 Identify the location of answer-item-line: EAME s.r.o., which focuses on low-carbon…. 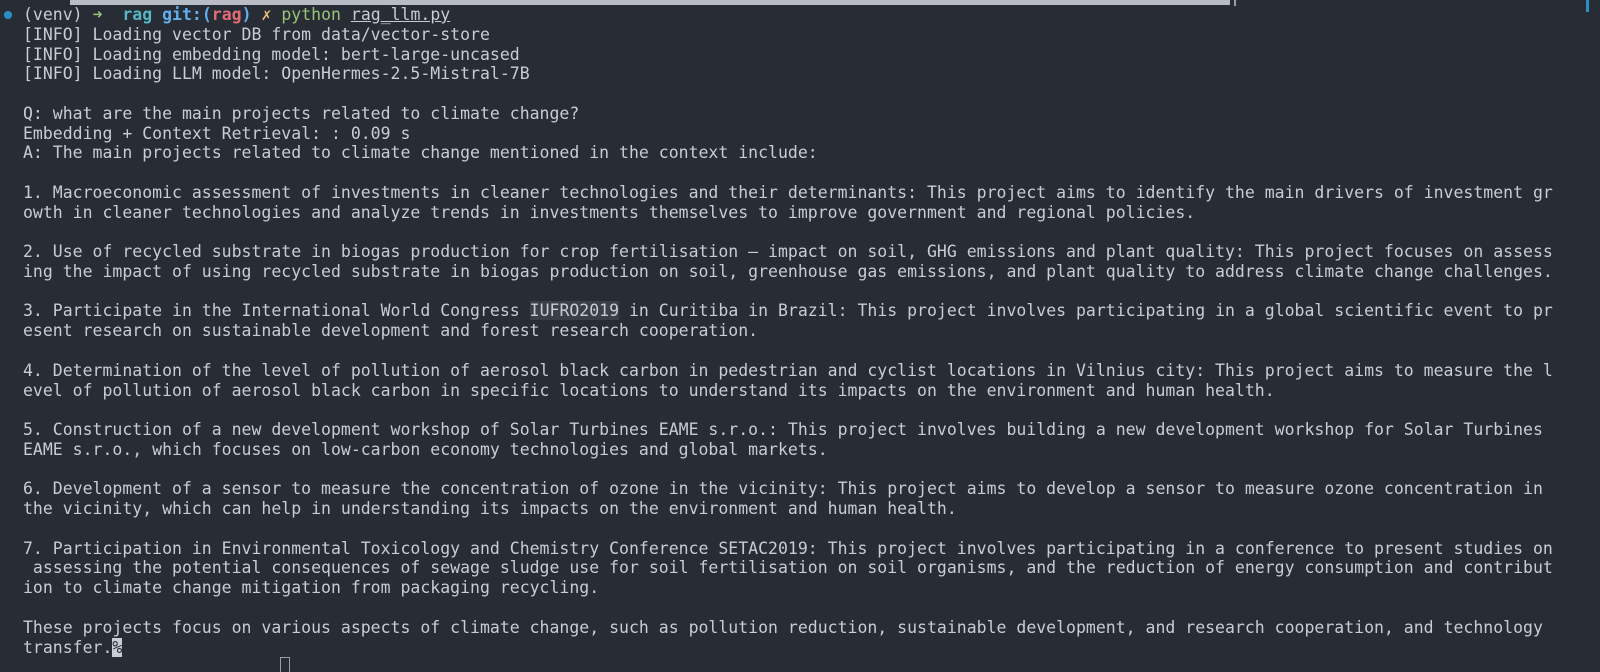
(425, 449).